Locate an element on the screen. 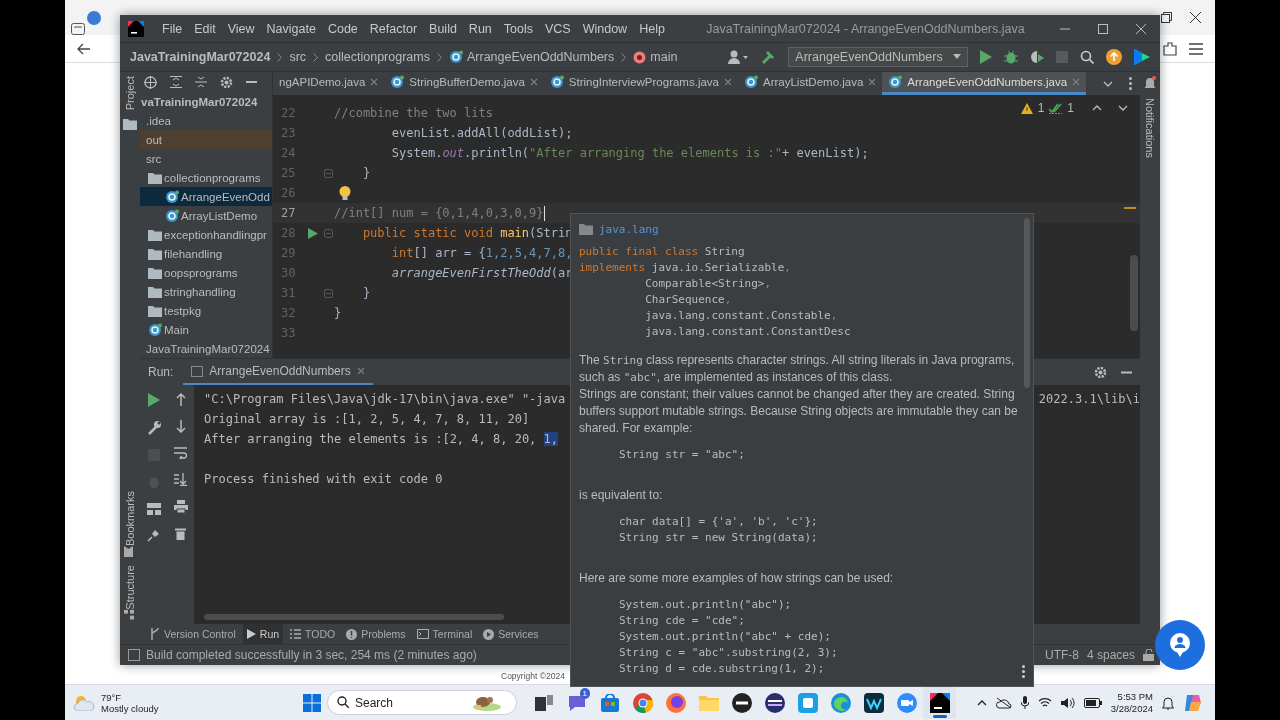  tool-window-button: Version Control is located at coordinates (193, 634).